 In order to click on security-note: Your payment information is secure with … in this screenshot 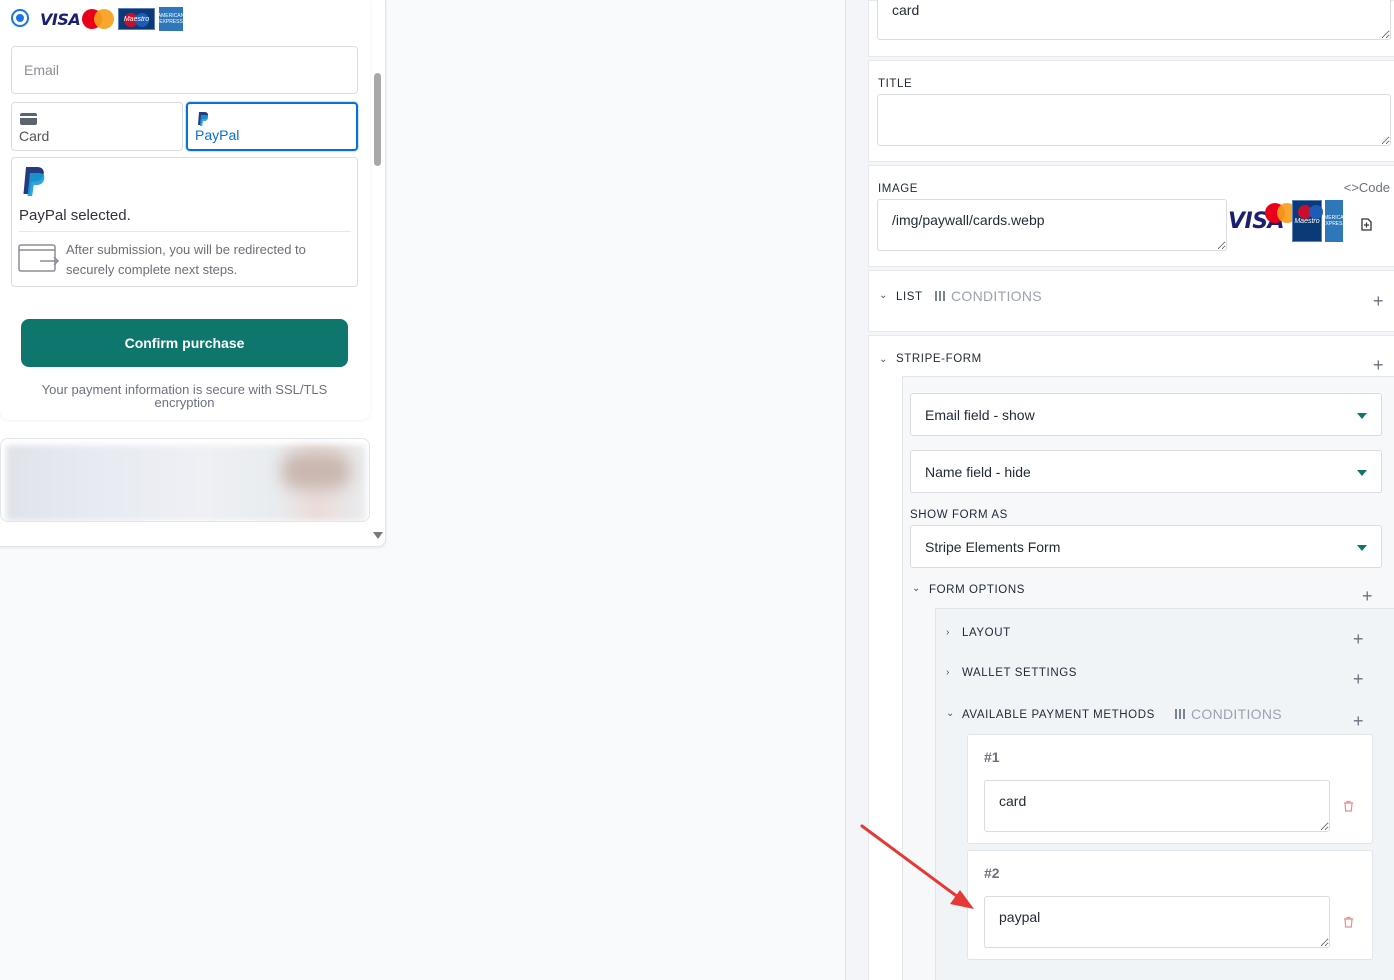, I will do `click(184, 396)`.